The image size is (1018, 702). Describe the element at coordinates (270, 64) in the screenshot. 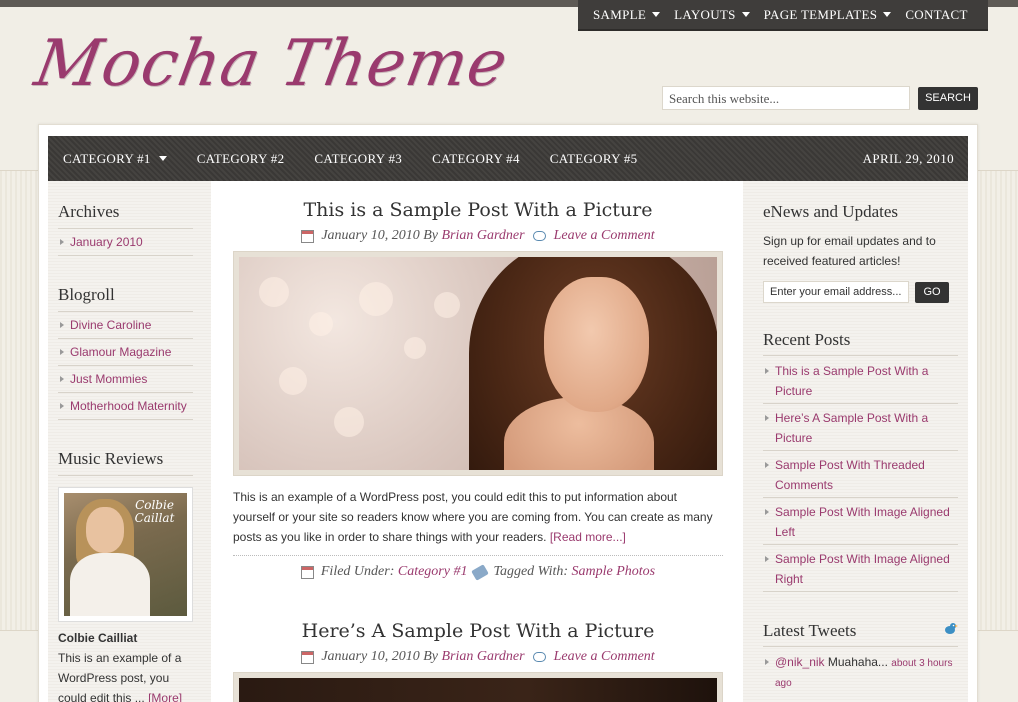

I see `site-logo: Mocha Theme` at that location.